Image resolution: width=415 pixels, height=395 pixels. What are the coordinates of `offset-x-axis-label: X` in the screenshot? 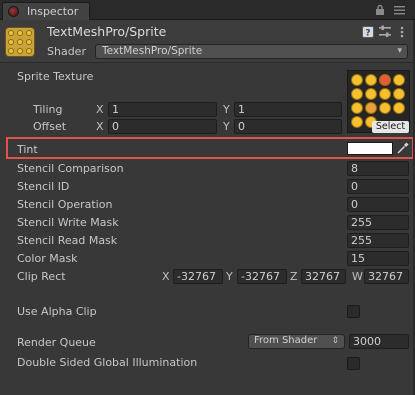 It's located at (100, 126).